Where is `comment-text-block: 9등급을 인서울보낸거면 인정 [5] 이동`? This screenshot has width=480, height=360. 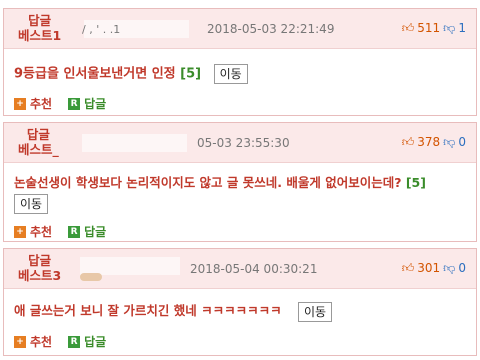
comment-text-block: 9등급을 인서울보낸거면 인정 [5] 이동 is located at coordinates (131, 74).